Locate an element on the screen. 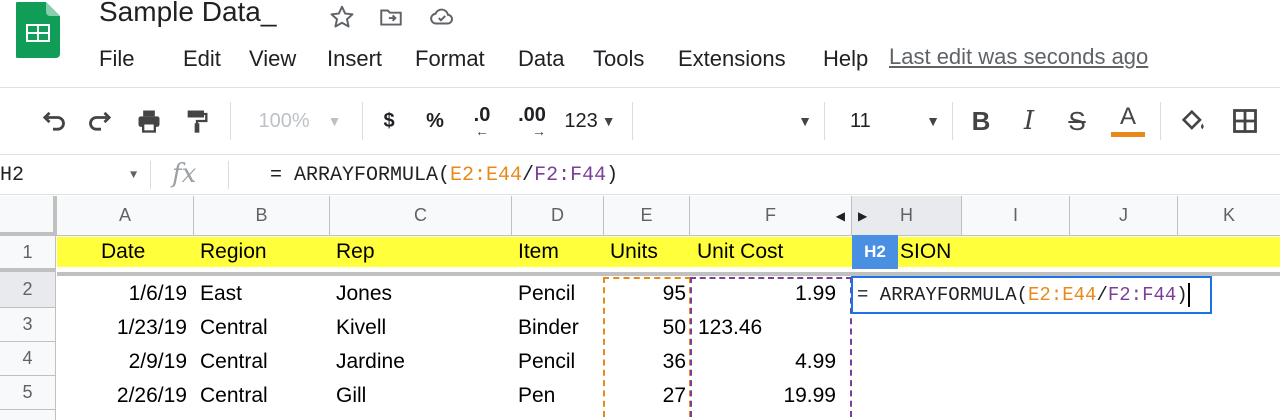 This screenshot has height=420, width=1280. increase-decimal-label: .00 is located at coordinates (532, 115).